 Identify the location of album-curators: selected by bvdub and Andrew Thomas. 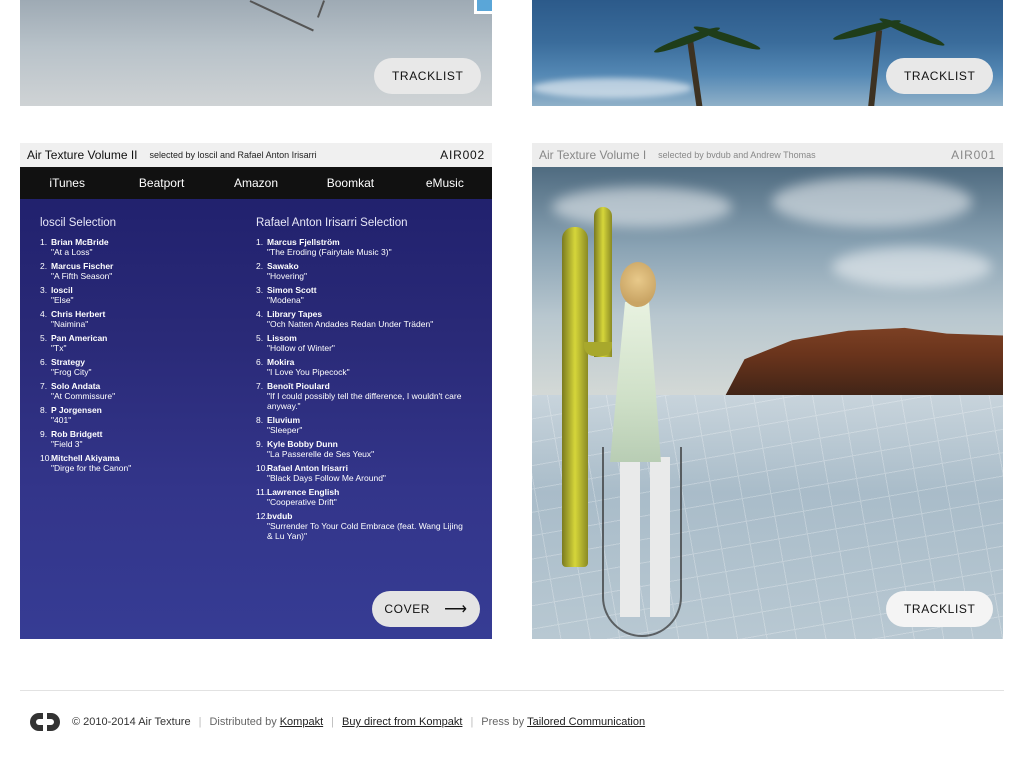
(737, 155).